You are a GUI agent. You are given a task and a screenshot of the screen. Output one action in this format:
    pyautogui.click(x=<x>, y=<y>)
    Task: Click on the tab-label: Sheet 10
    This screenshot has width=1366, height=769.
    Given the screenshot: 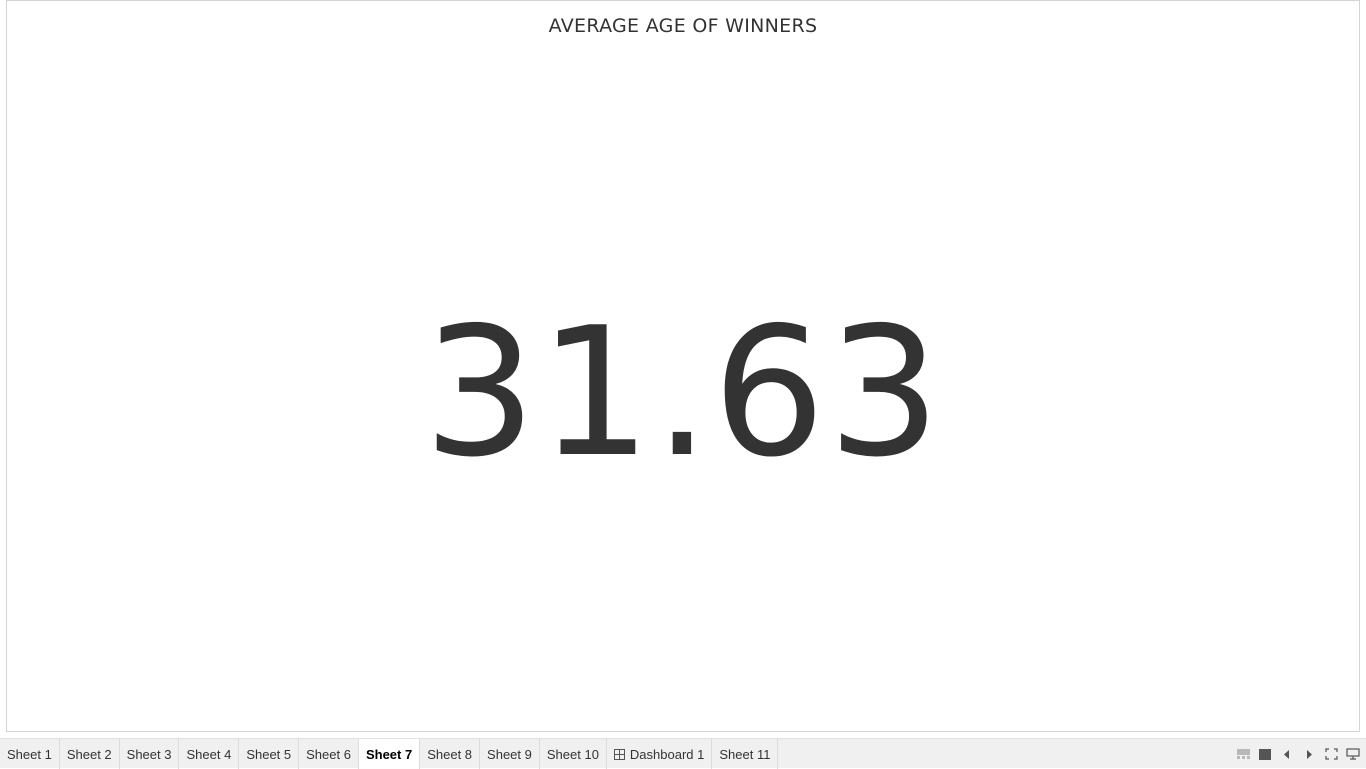 What is the action you would take?
    pyautogui.click(x=572, y=754)
    